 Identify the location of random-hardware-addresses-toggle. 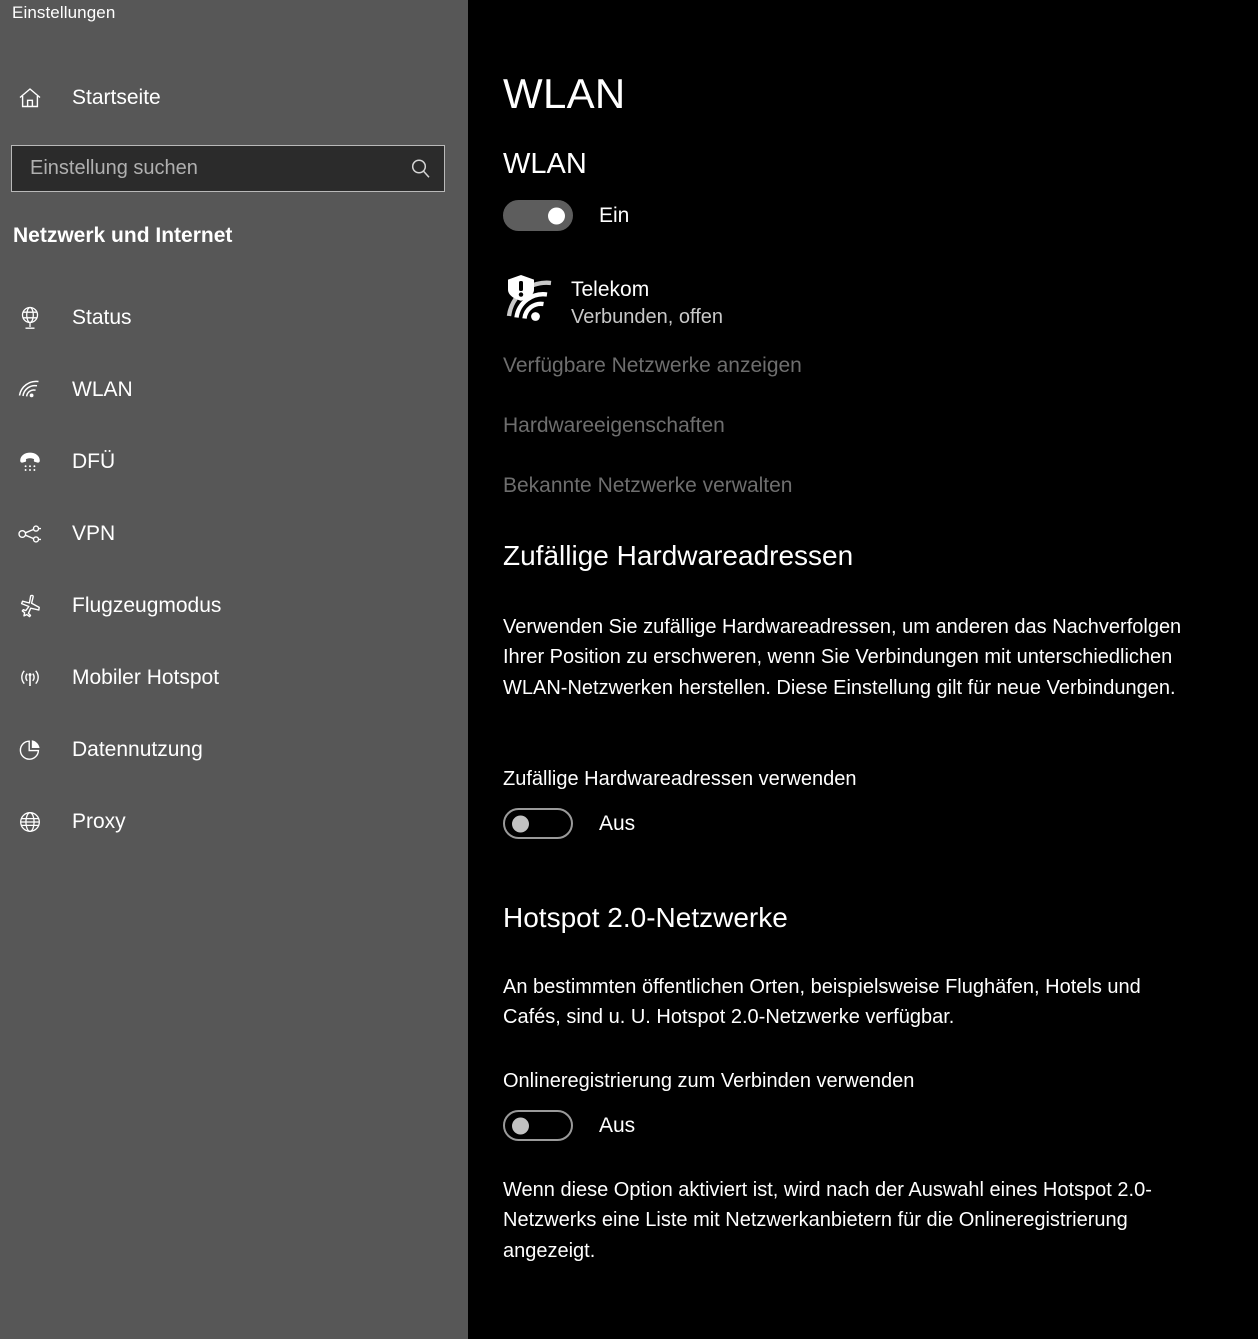
(538, 823).